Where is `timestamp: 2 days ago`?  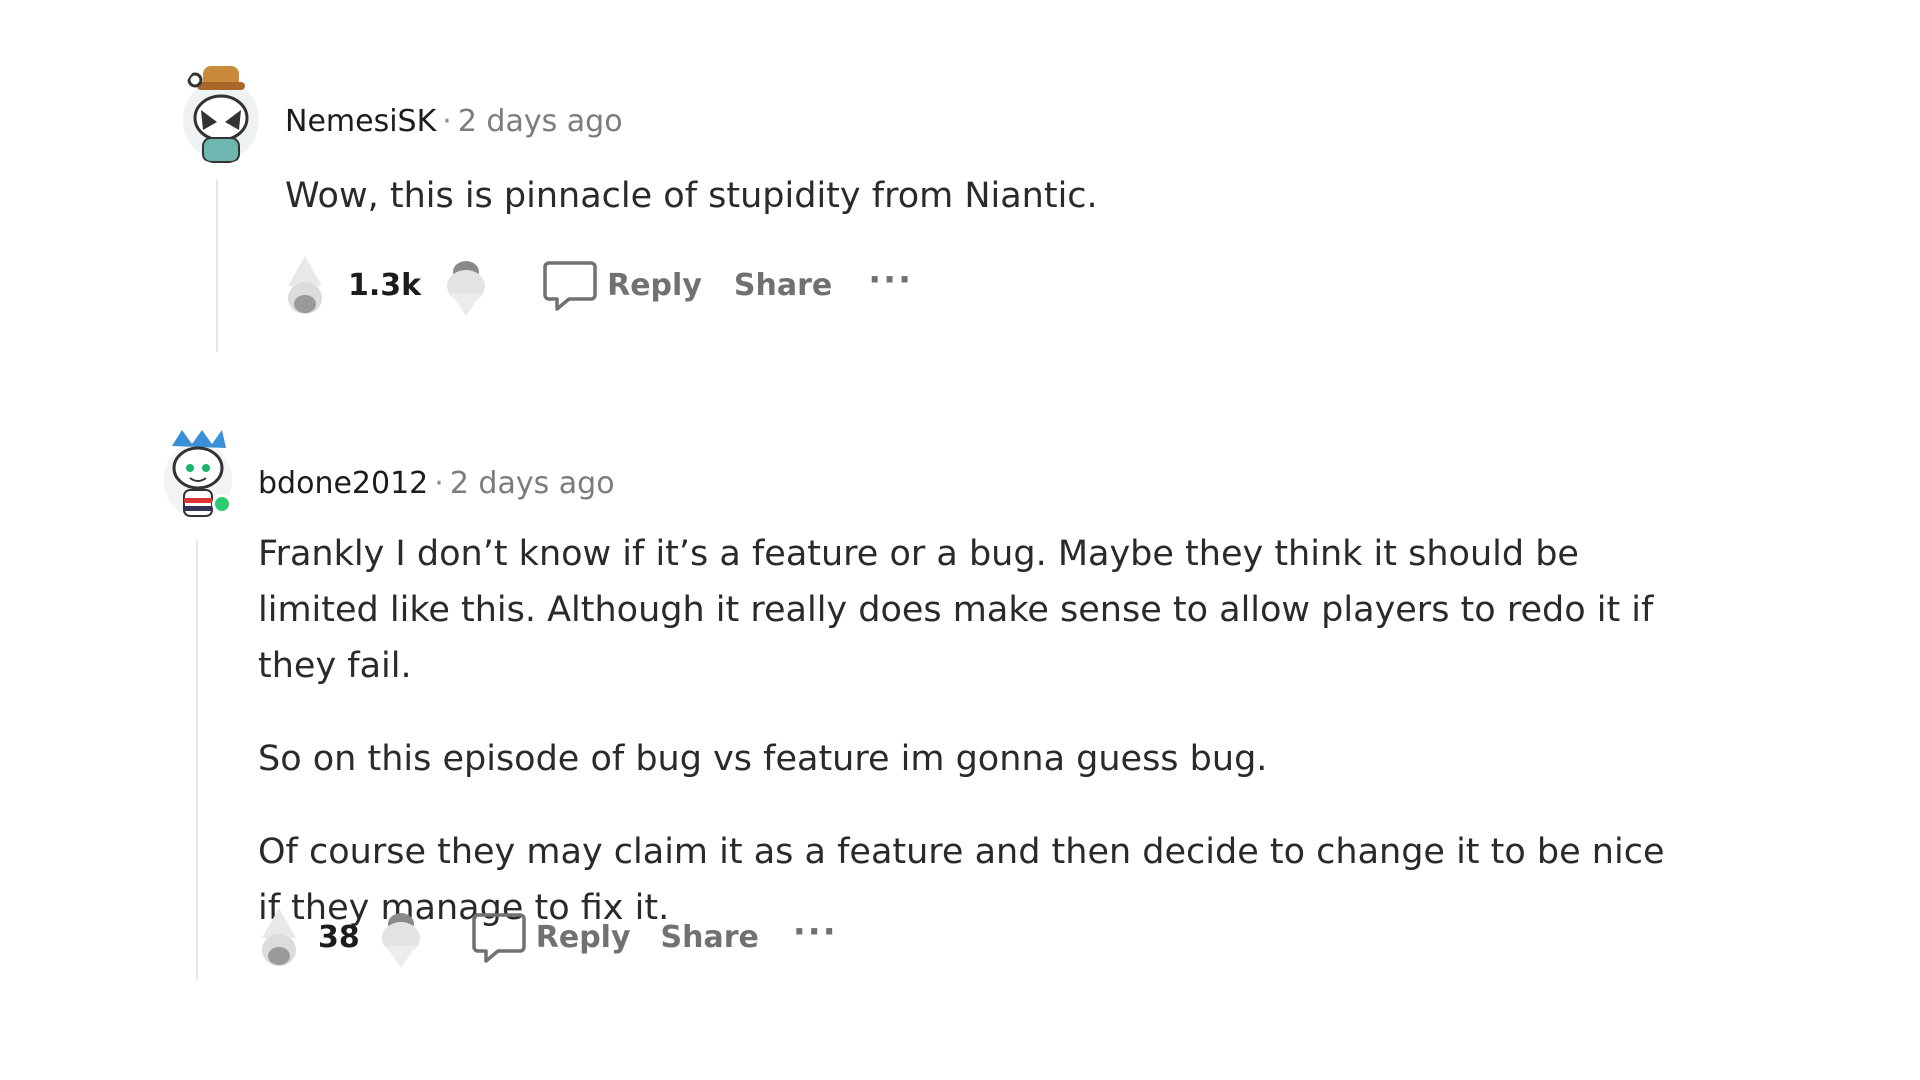
timestamp: 2 days ago is located at coordinates (532, 483).